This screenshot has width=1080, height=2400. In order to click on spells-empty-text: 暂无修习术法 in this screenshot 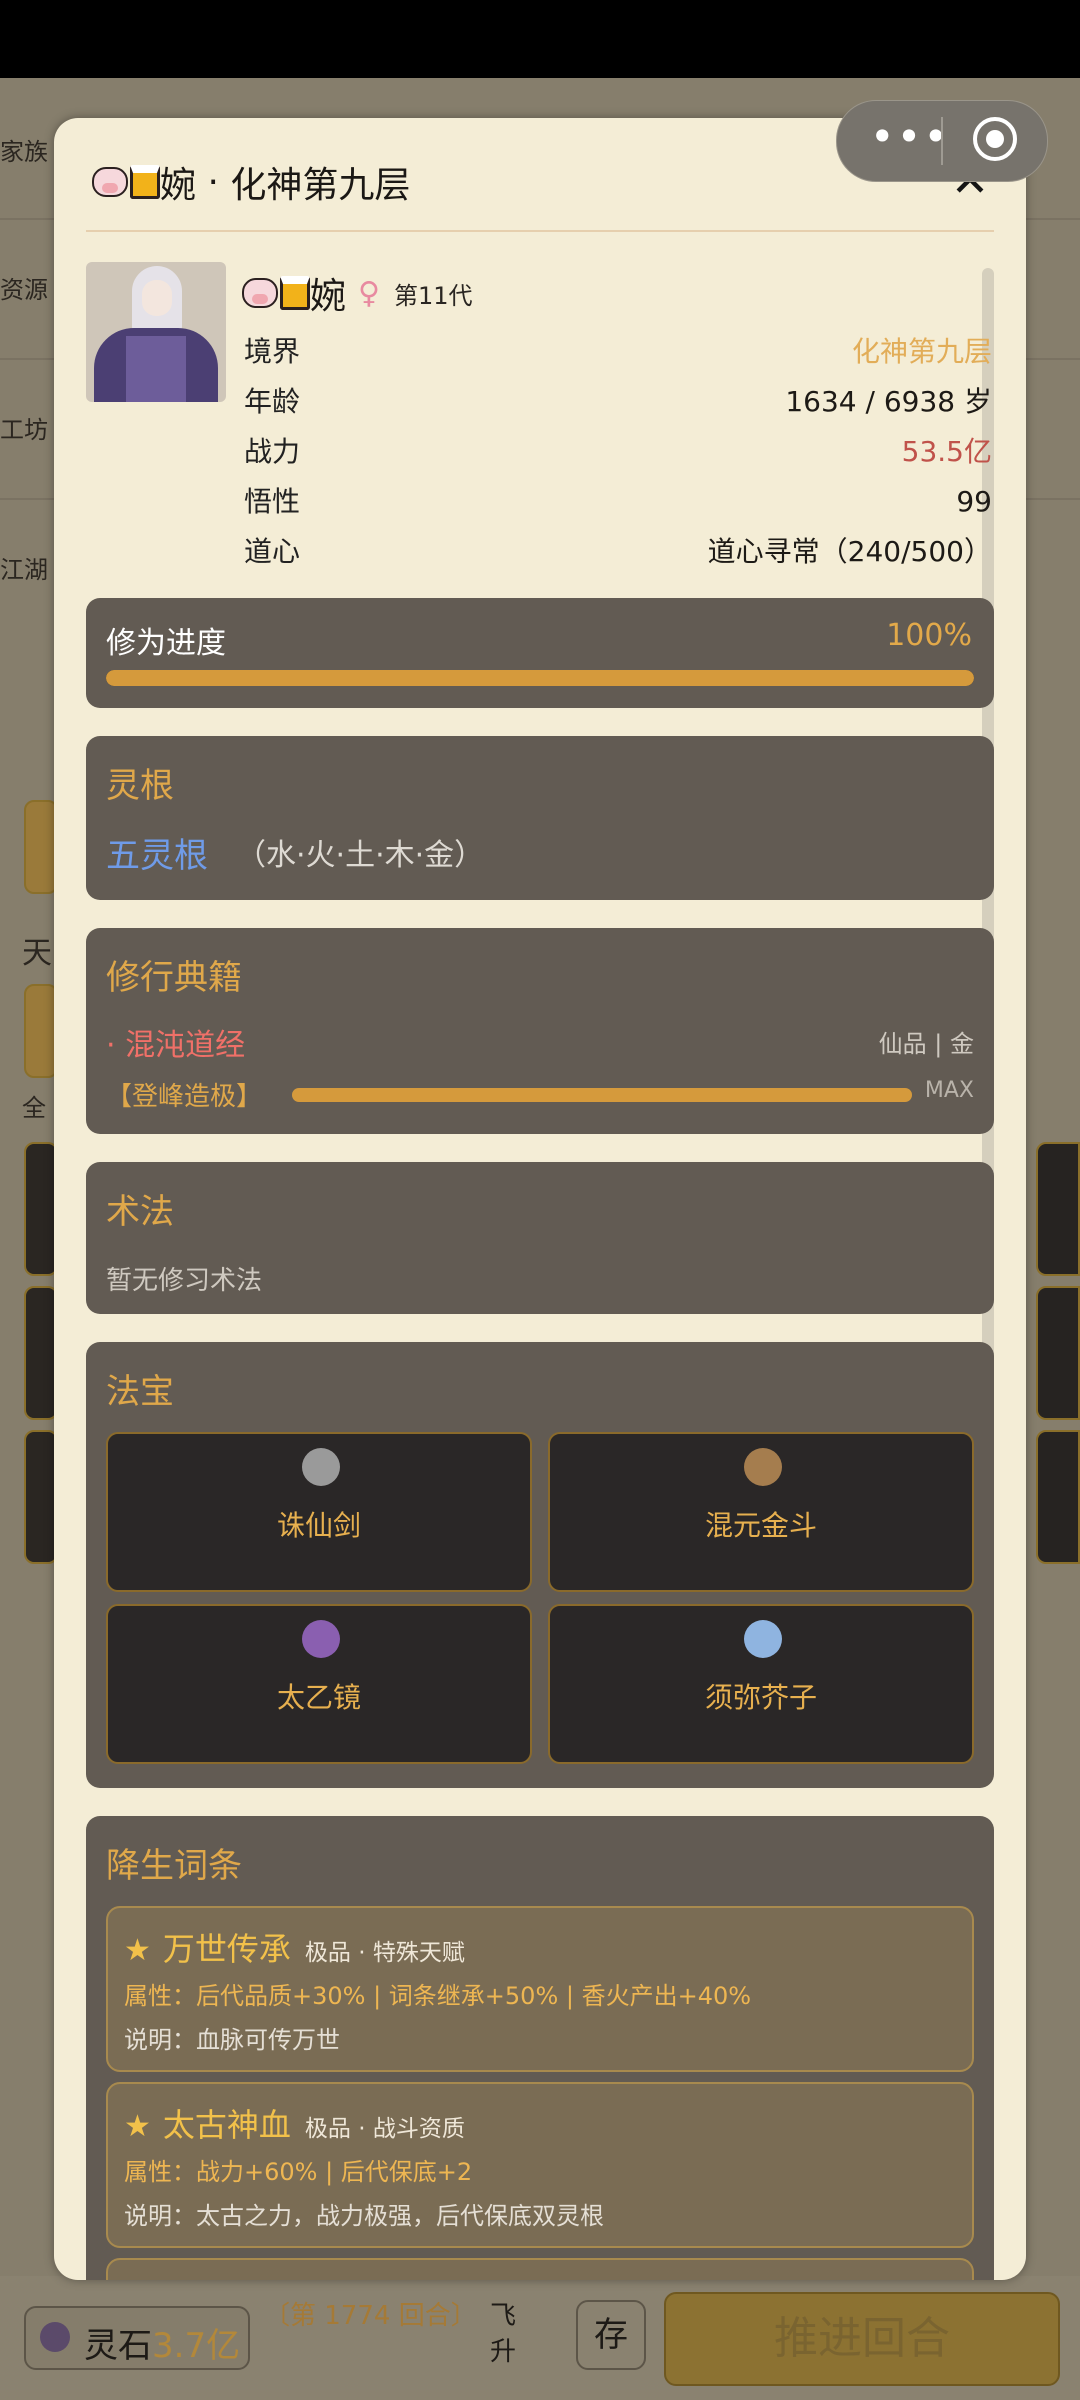, I will do `click(184, 1281)`.